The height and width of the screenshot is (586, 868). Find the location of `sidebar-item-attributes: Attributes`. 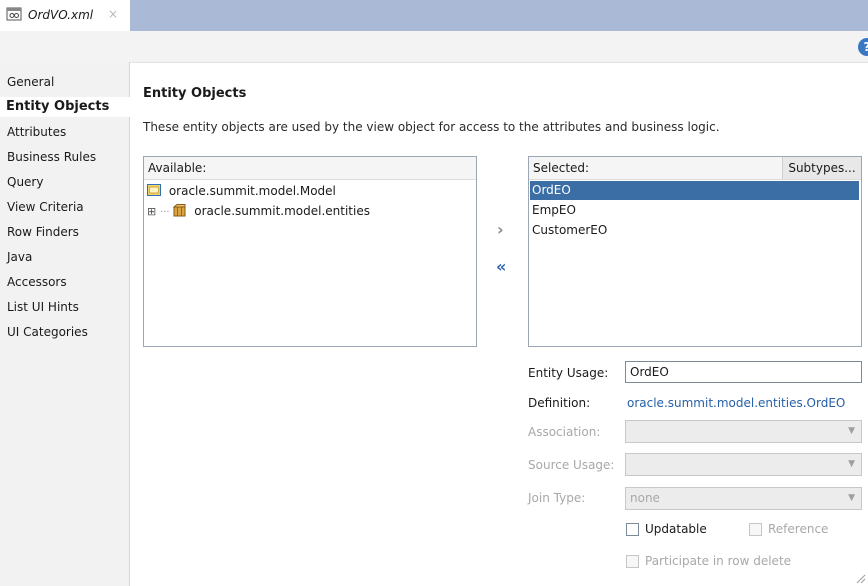

sidebar-item-attributes: Attributes is located at coordinates (36, 132).